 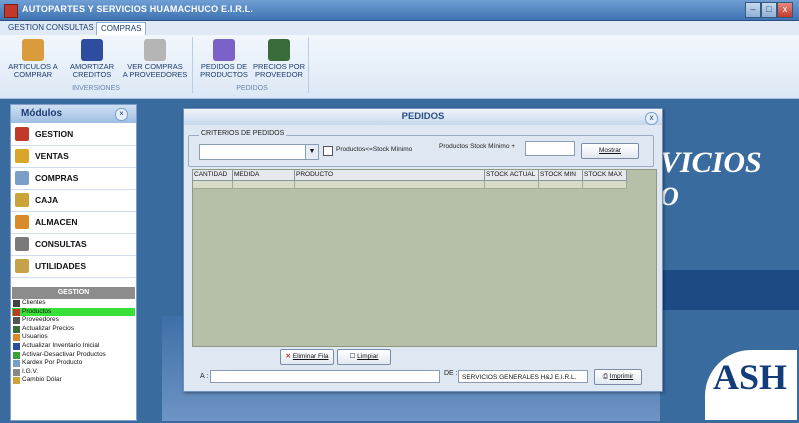 What do you see at coordinates (73, 372) in the screenshot?
I see `submenu-item-igv: I.G.V.` at bounding box center [73, 372].